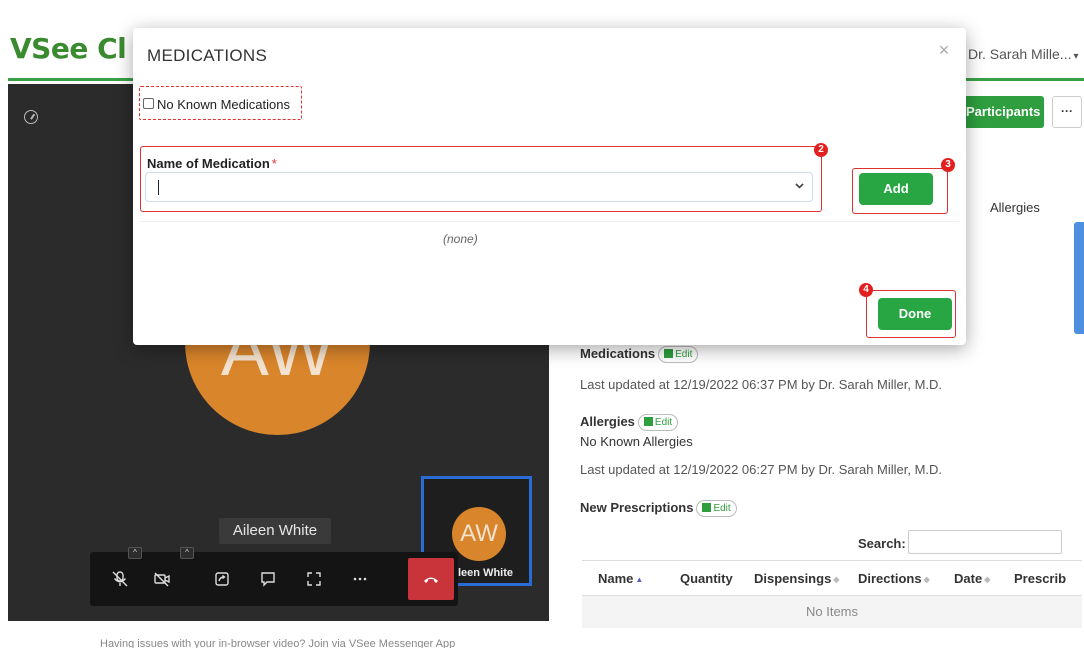  I want to click on step-marker-4: 4, so click(866, 290).